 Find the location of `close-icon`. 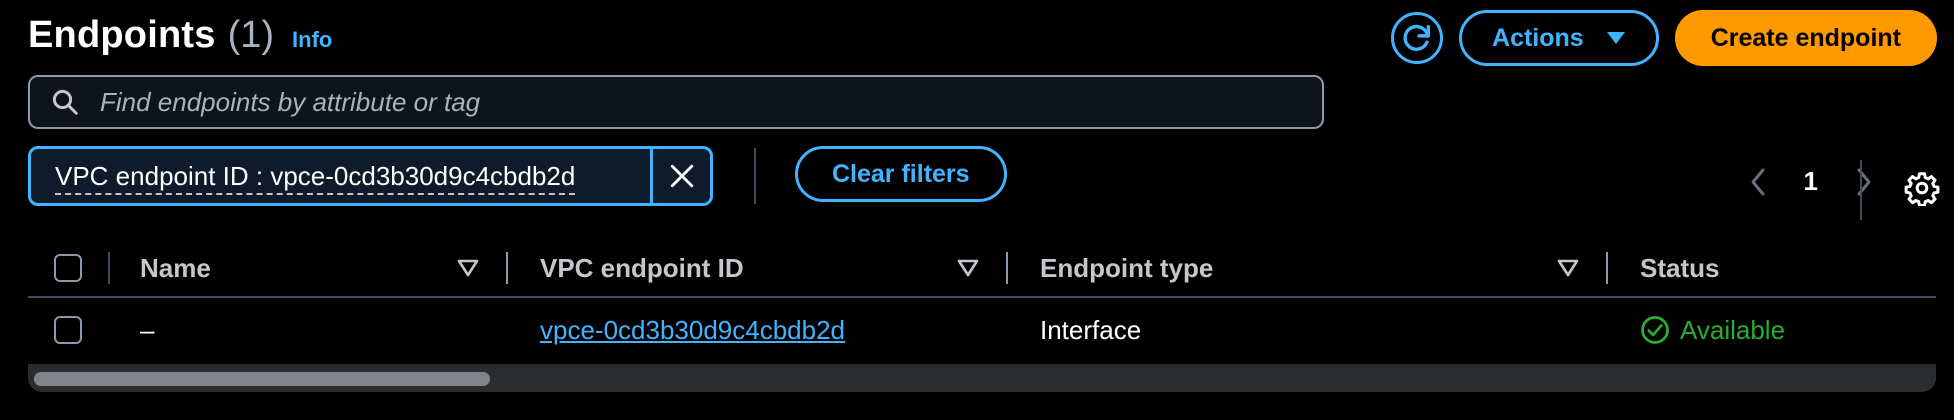

close-icon is located at coordinates (681, 176).